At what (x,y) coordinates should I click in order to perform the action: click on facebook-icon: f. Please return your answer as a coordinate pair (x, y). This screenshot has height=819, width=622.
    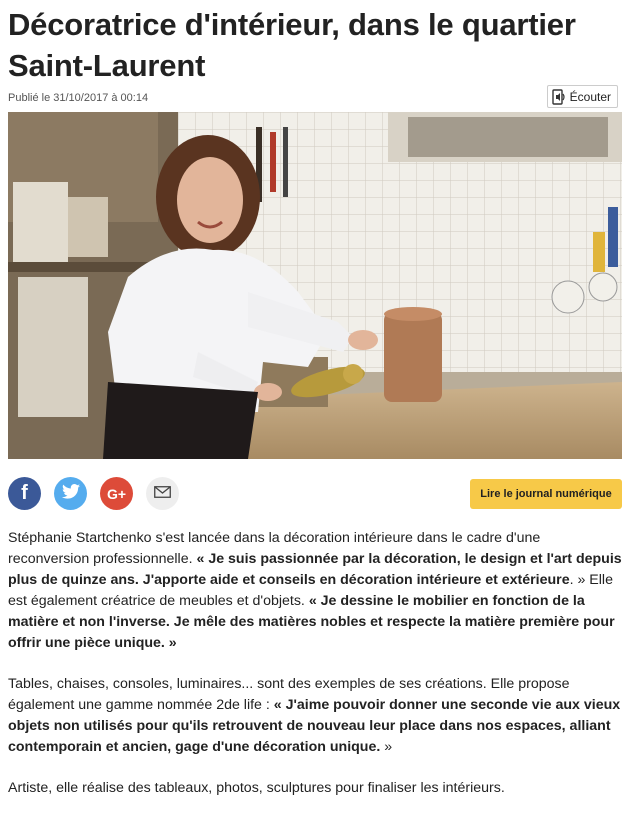
    Looking at the image, I should click on (24, 493).